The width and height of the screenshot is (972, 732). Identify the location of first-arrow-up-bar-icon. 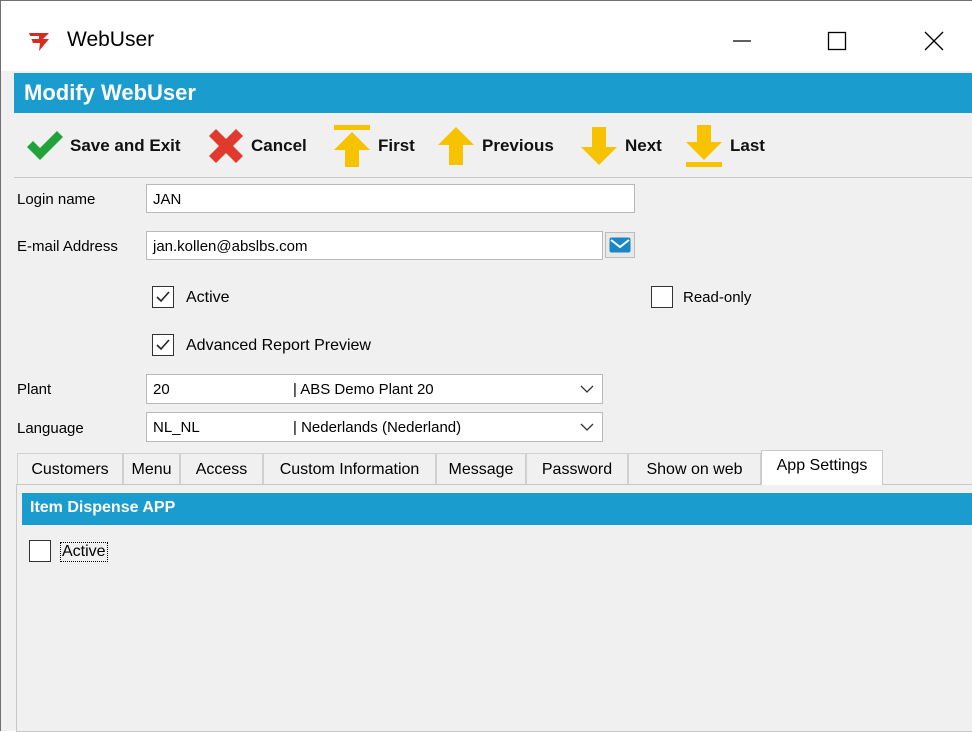
(352, 146).